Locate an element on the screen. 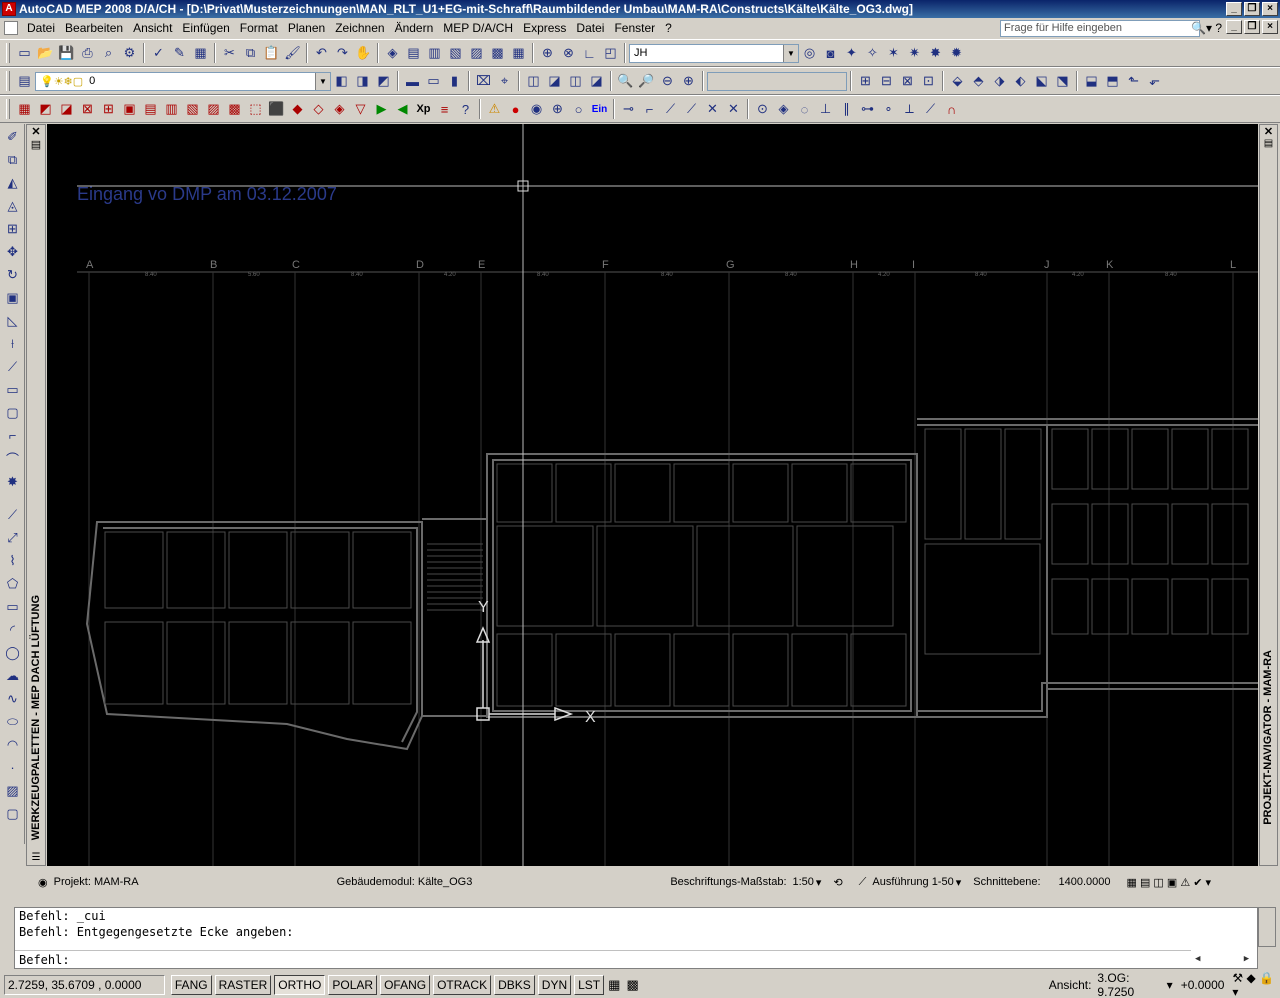  mirror-icon: ◭ is located at coordinates (12, 182).